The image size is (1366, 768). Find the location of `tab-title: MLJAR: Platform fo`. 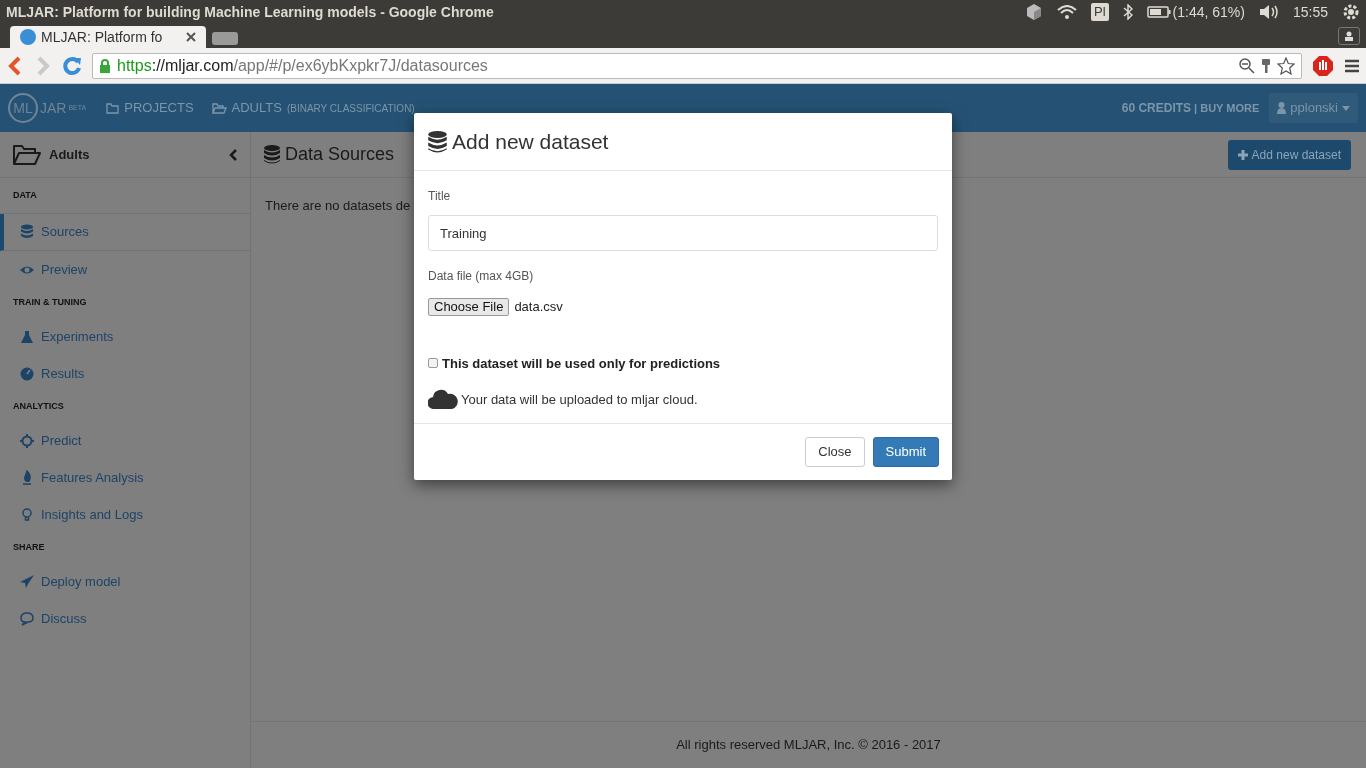

tab-title: MLJAR: Platform fo is located at coordinates (102, 37).